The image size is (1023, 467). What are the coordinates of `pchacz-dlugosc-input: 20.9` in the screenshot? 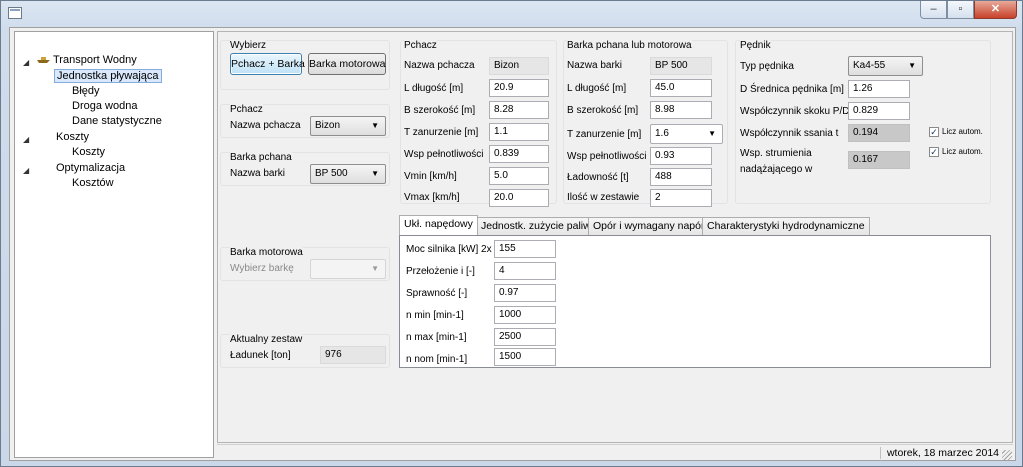 It's located at (519, 88).